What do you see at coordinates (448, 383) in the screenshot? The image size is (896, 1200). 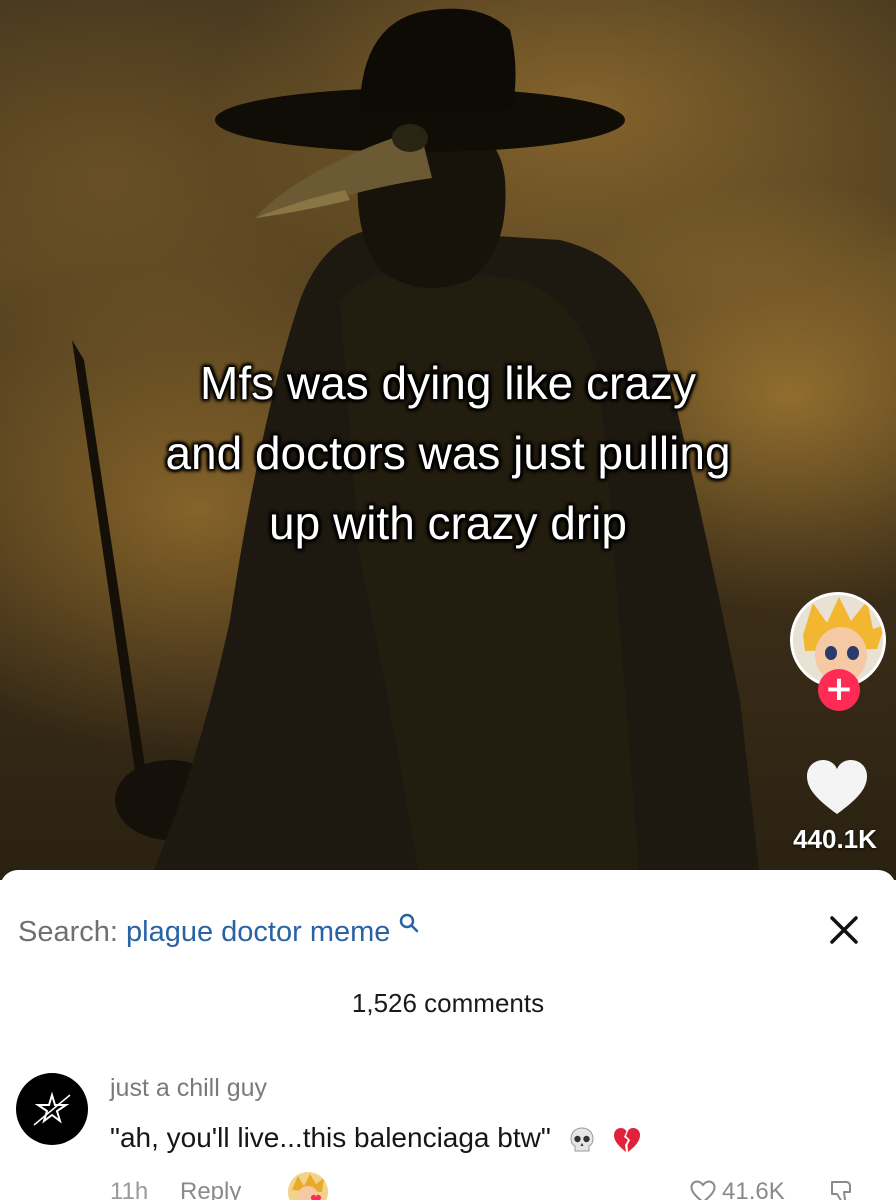 I see `caption-line: Mfs was dying like crazy` at bounding box center [448, 383].